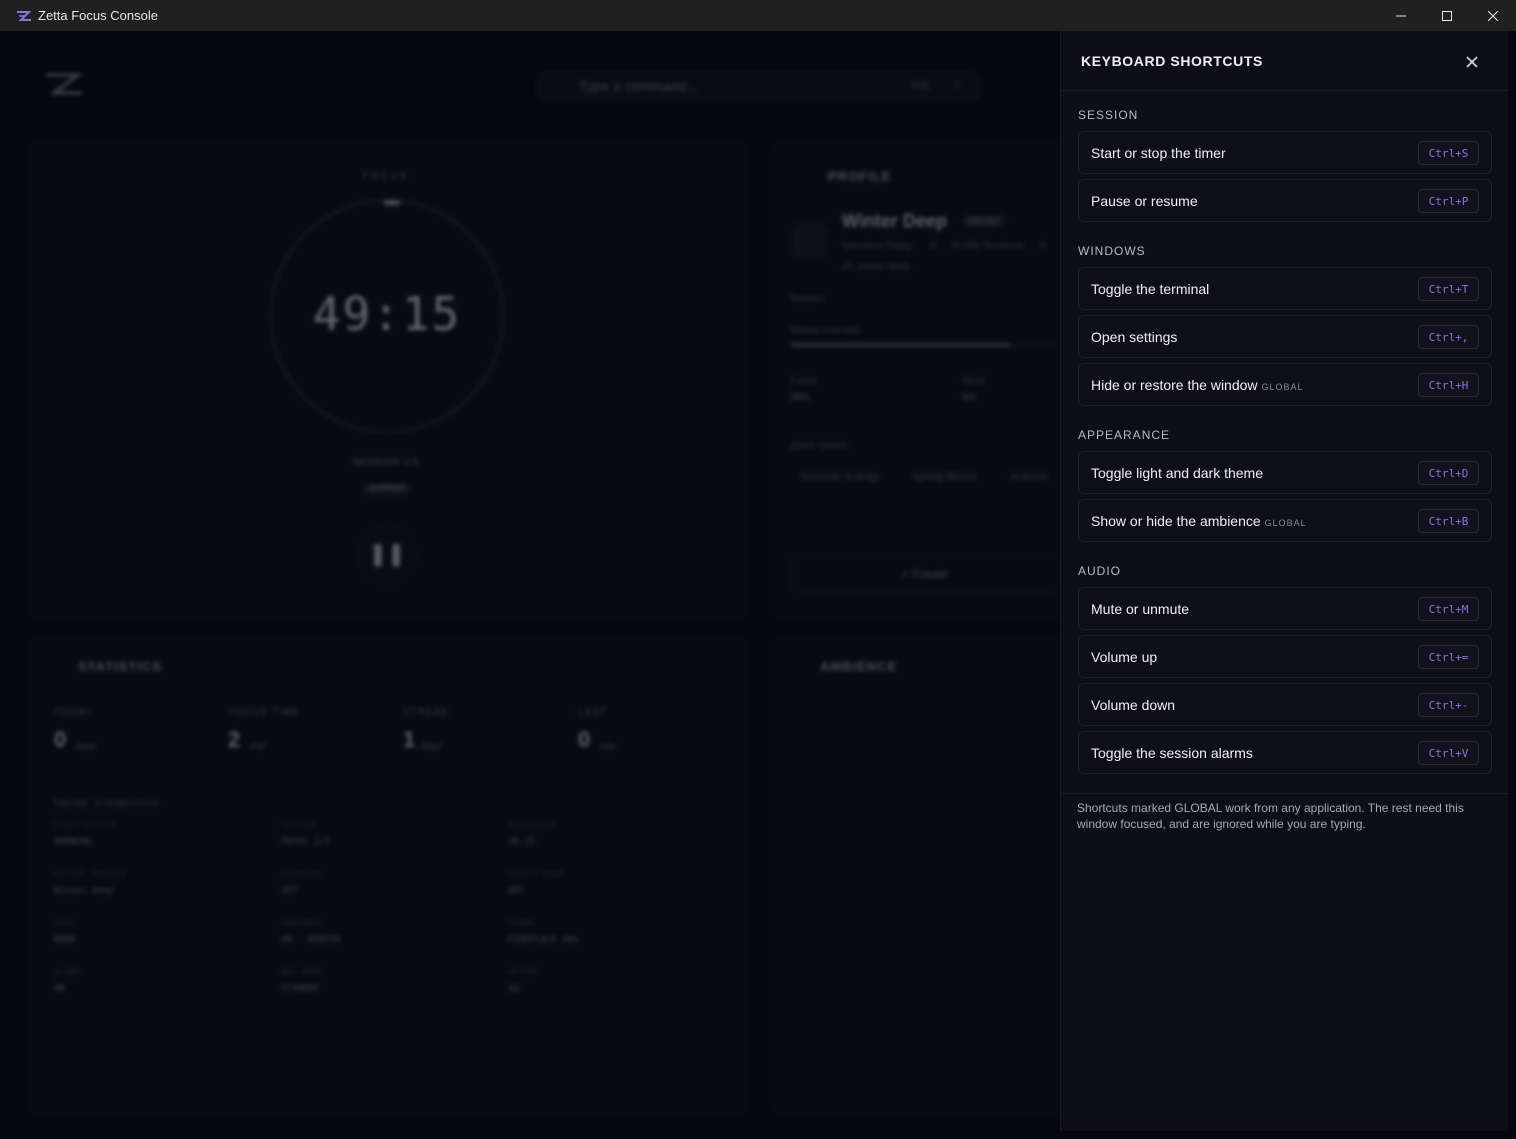 The height and width of the screenshot is (1139, 1516). Describe the element at coordinates (1448, 337) in the screenshot. I see `shortcut-key-badge: Ctrl+,` at that location.